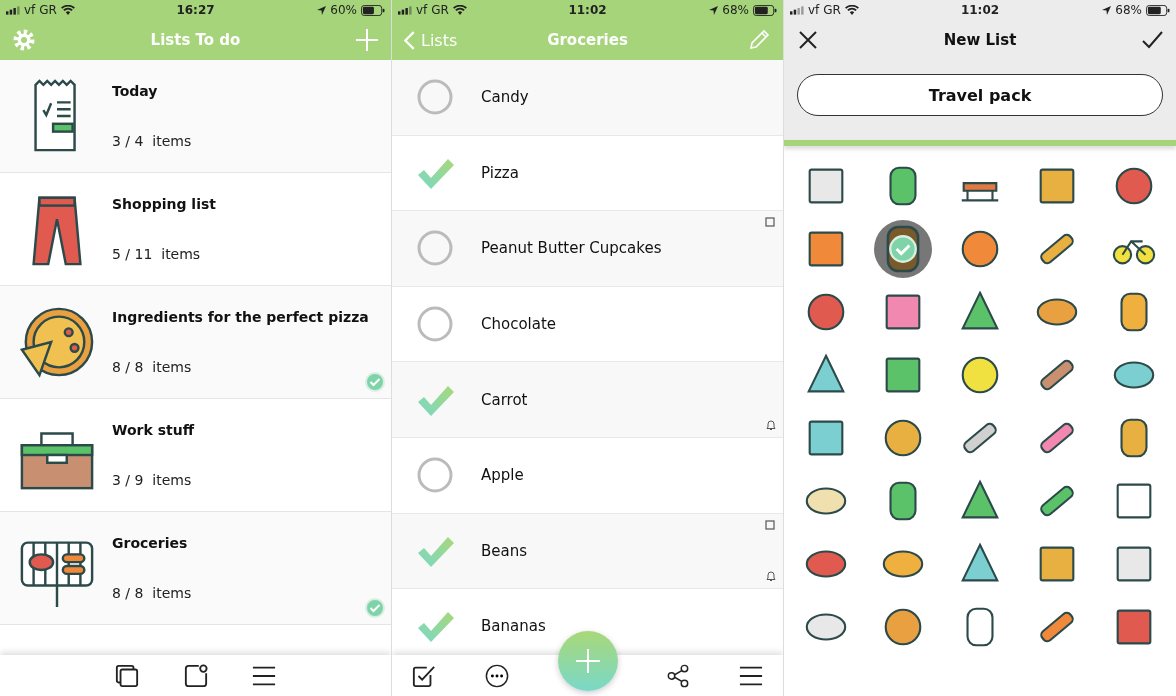  Describe the element at coordinates (152, 141) in the screenshot. I see `item-count: 3 / 4 items` at that location.